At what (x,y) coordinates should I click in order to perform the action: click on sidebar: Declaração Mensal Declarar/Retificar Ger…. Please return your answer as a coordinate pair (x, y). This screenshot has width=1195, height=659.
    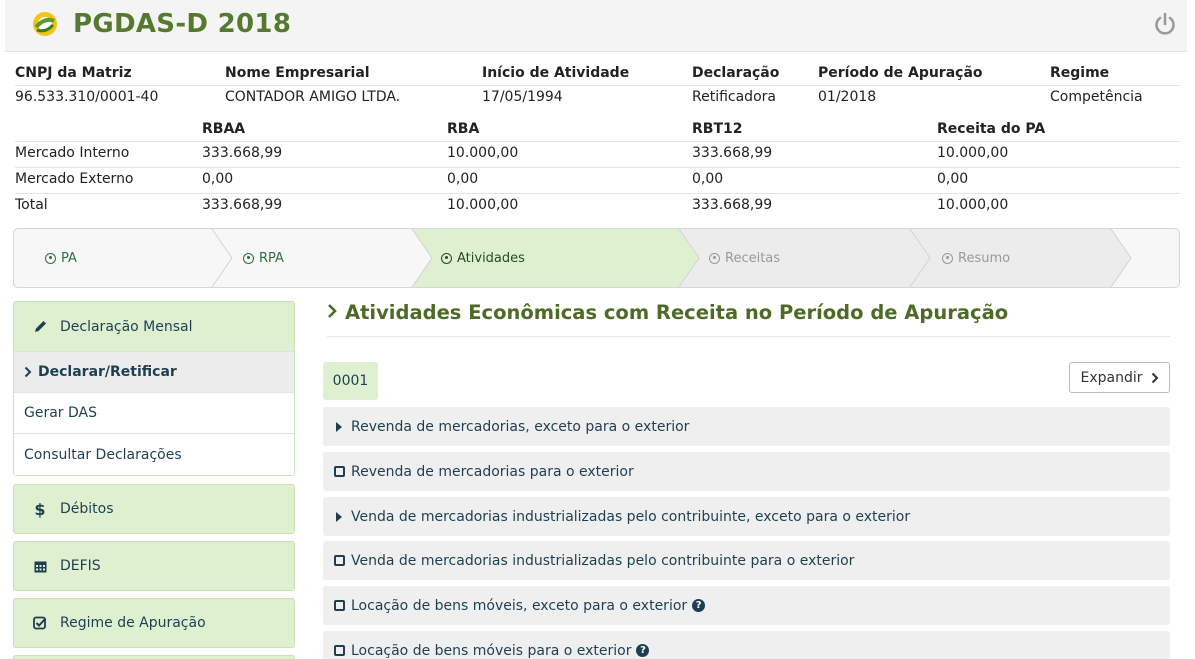
    Looking at the image, I should click on (154, 480).